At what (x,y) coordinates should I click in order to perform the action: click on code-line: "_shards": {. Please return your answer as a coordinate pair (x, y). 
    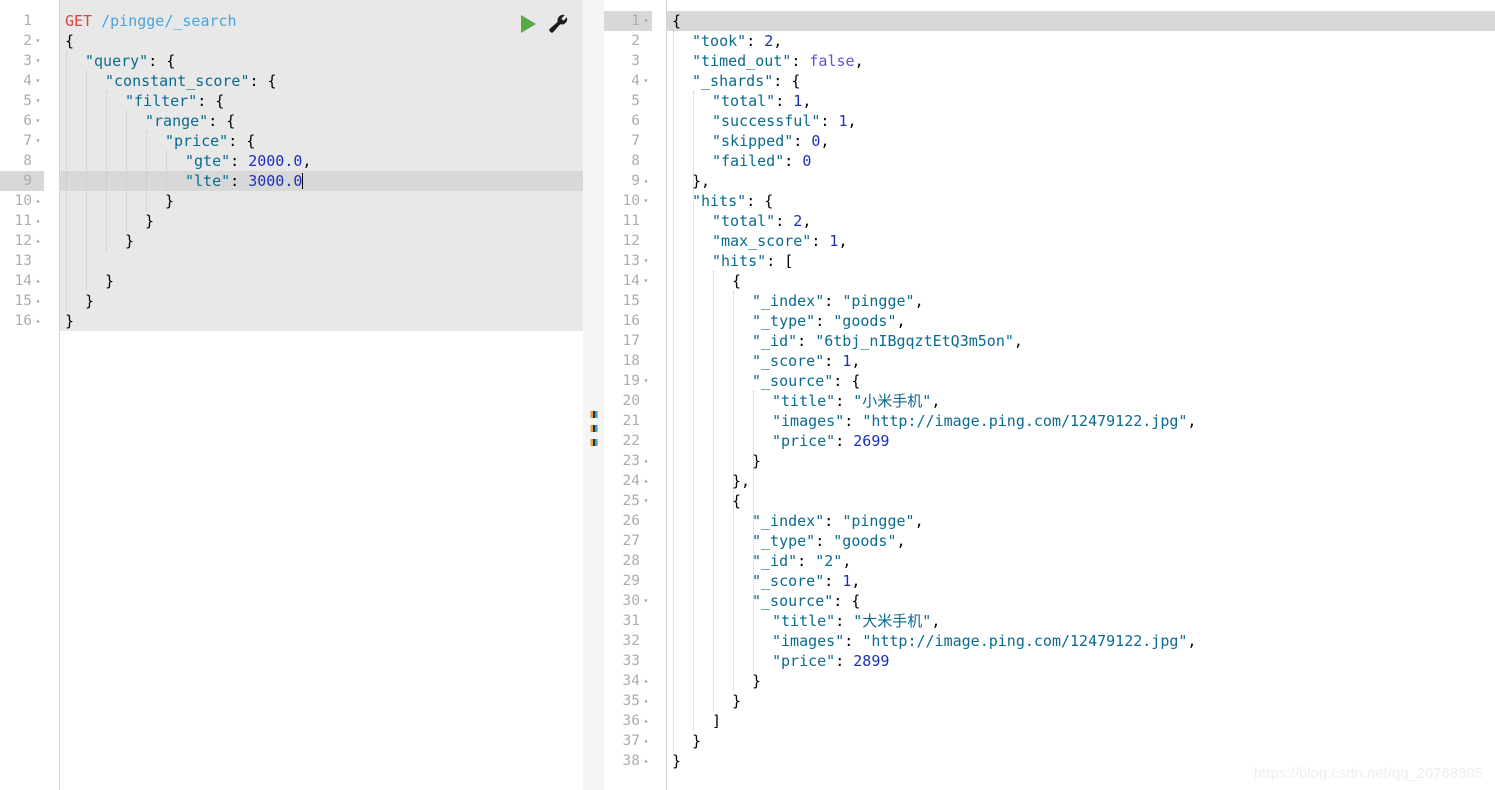
    Looking at the image, I should click on (746, 81).